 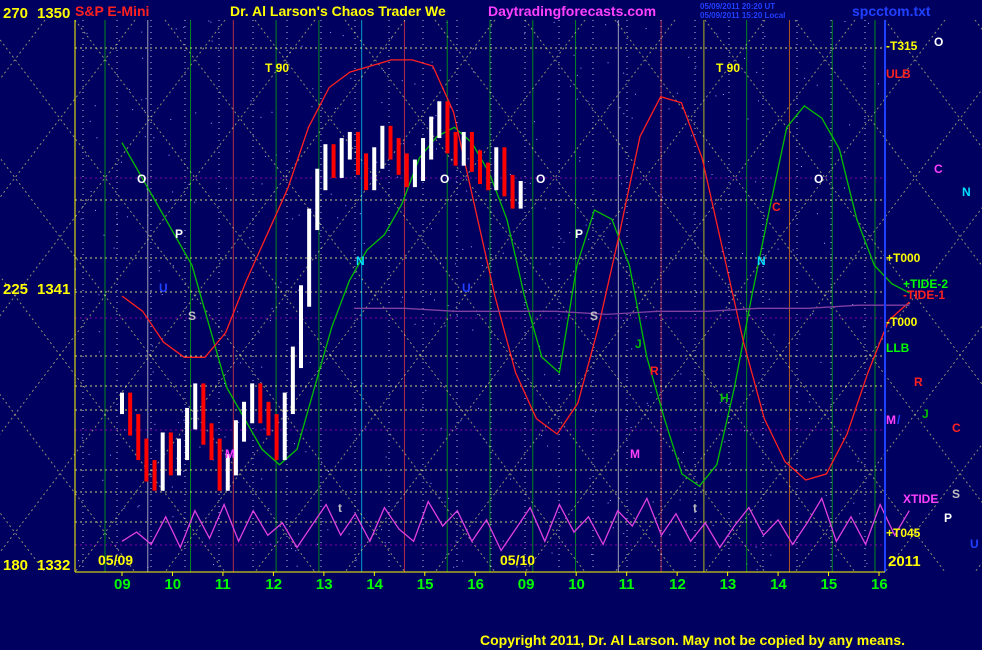 What do you see at coordinates (902, 322) in the screenshot?
I see `right-label: -T000` at bounding box center [902, 322].